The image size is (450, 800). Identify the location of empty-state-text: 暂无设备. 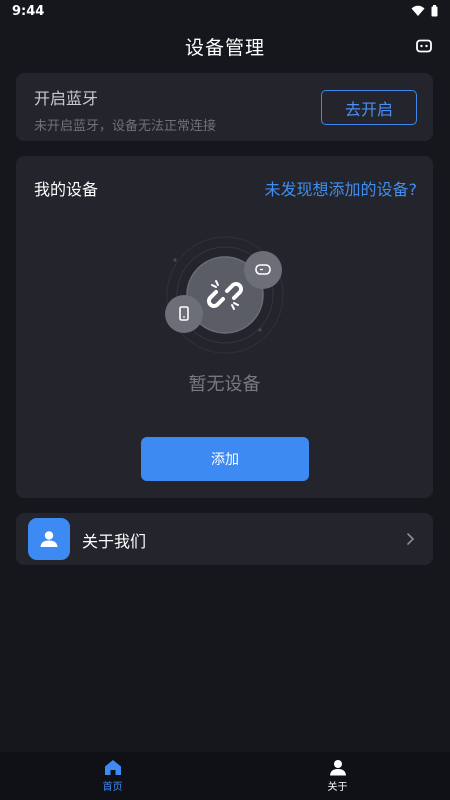
(224, 384).